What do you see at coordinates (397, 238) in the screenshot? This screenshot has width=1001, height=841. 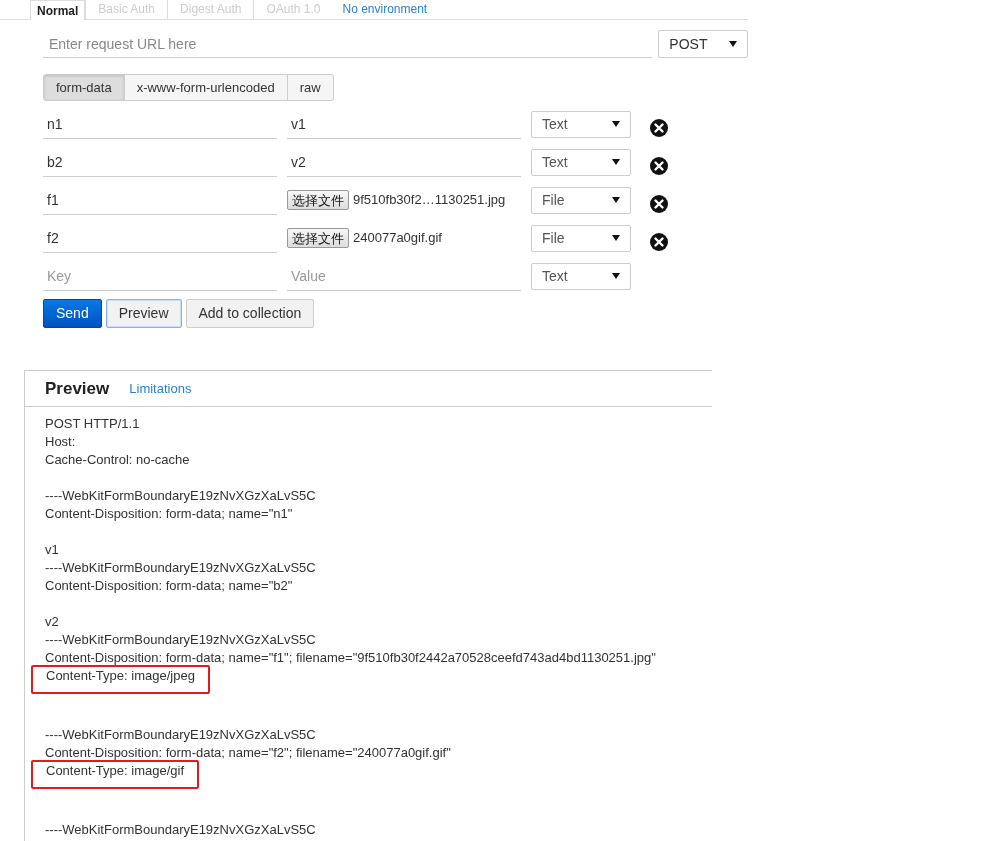 I see `file-name: 240077a0gif.gif` at bounding box center [397, 238].